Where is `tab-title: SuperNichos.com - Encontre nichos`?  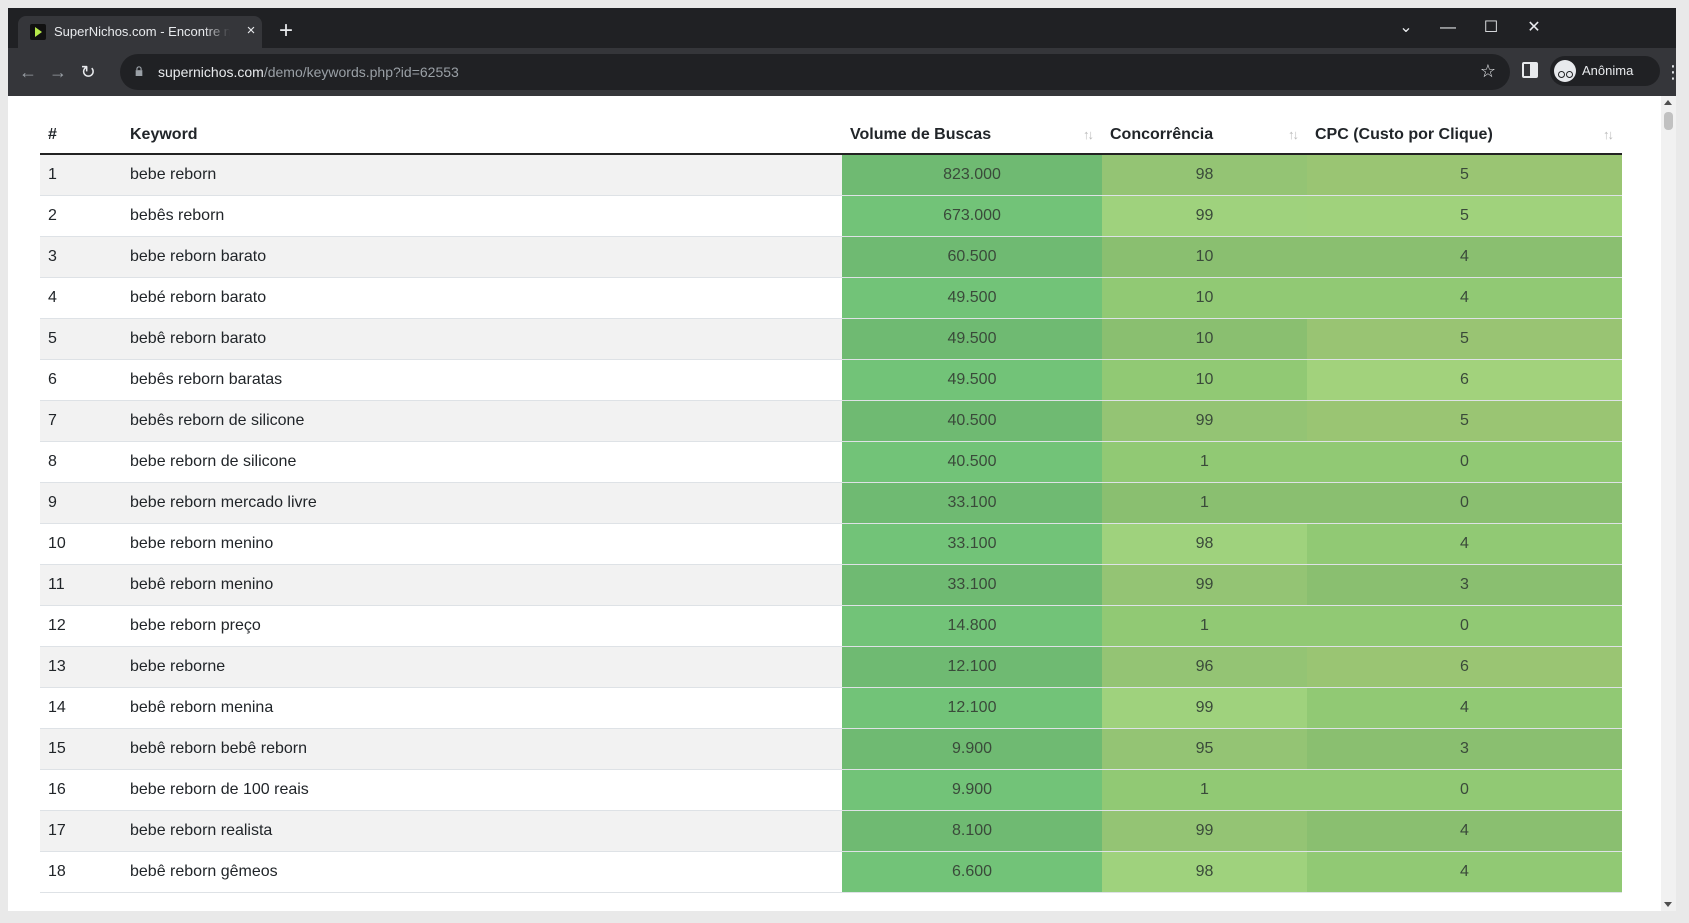
tab-title: SuperNichos.com - Encontre nichos is located at coordinates (142, 31).